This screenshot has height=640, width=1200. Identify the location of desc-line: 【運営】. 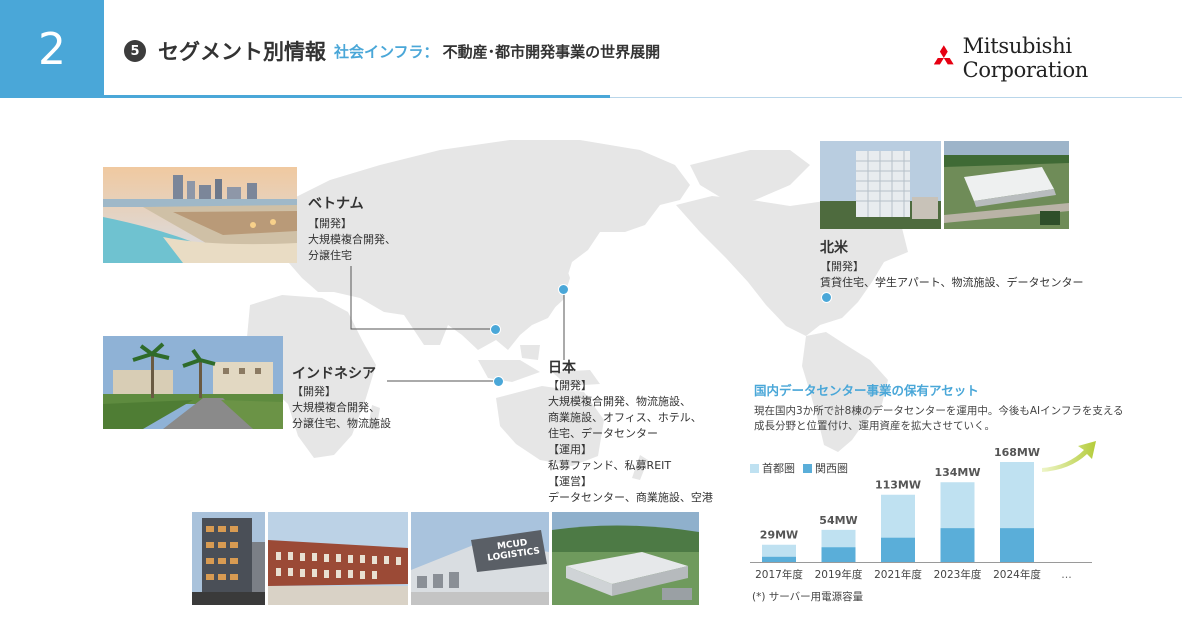
(570, 481).